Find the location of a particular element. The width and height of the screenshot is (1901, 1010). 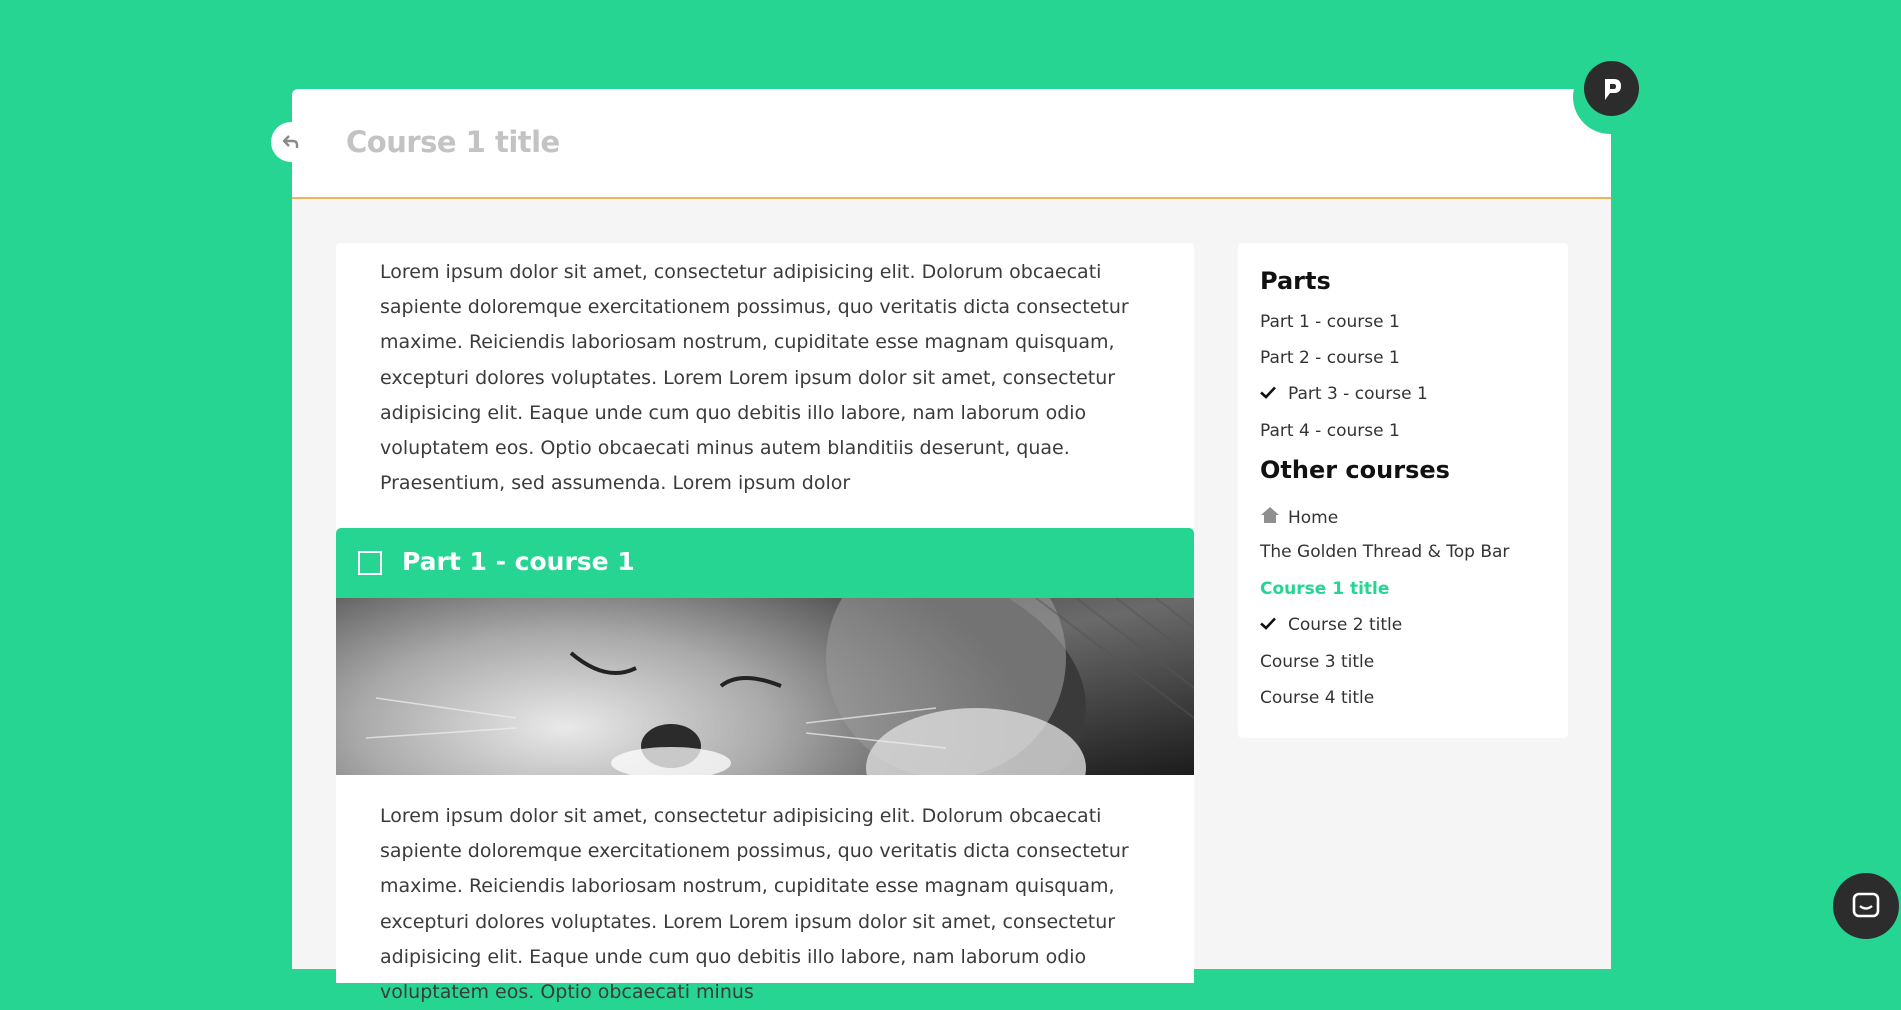

sidebar-item-label: The Golden Thread & Top Bar is located at coordinates (1385, 552).